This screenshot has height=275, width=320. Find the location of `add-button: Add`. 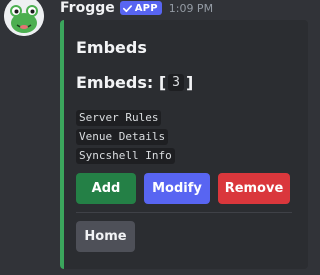

add-button: Add is located at coordinates (106, 188).